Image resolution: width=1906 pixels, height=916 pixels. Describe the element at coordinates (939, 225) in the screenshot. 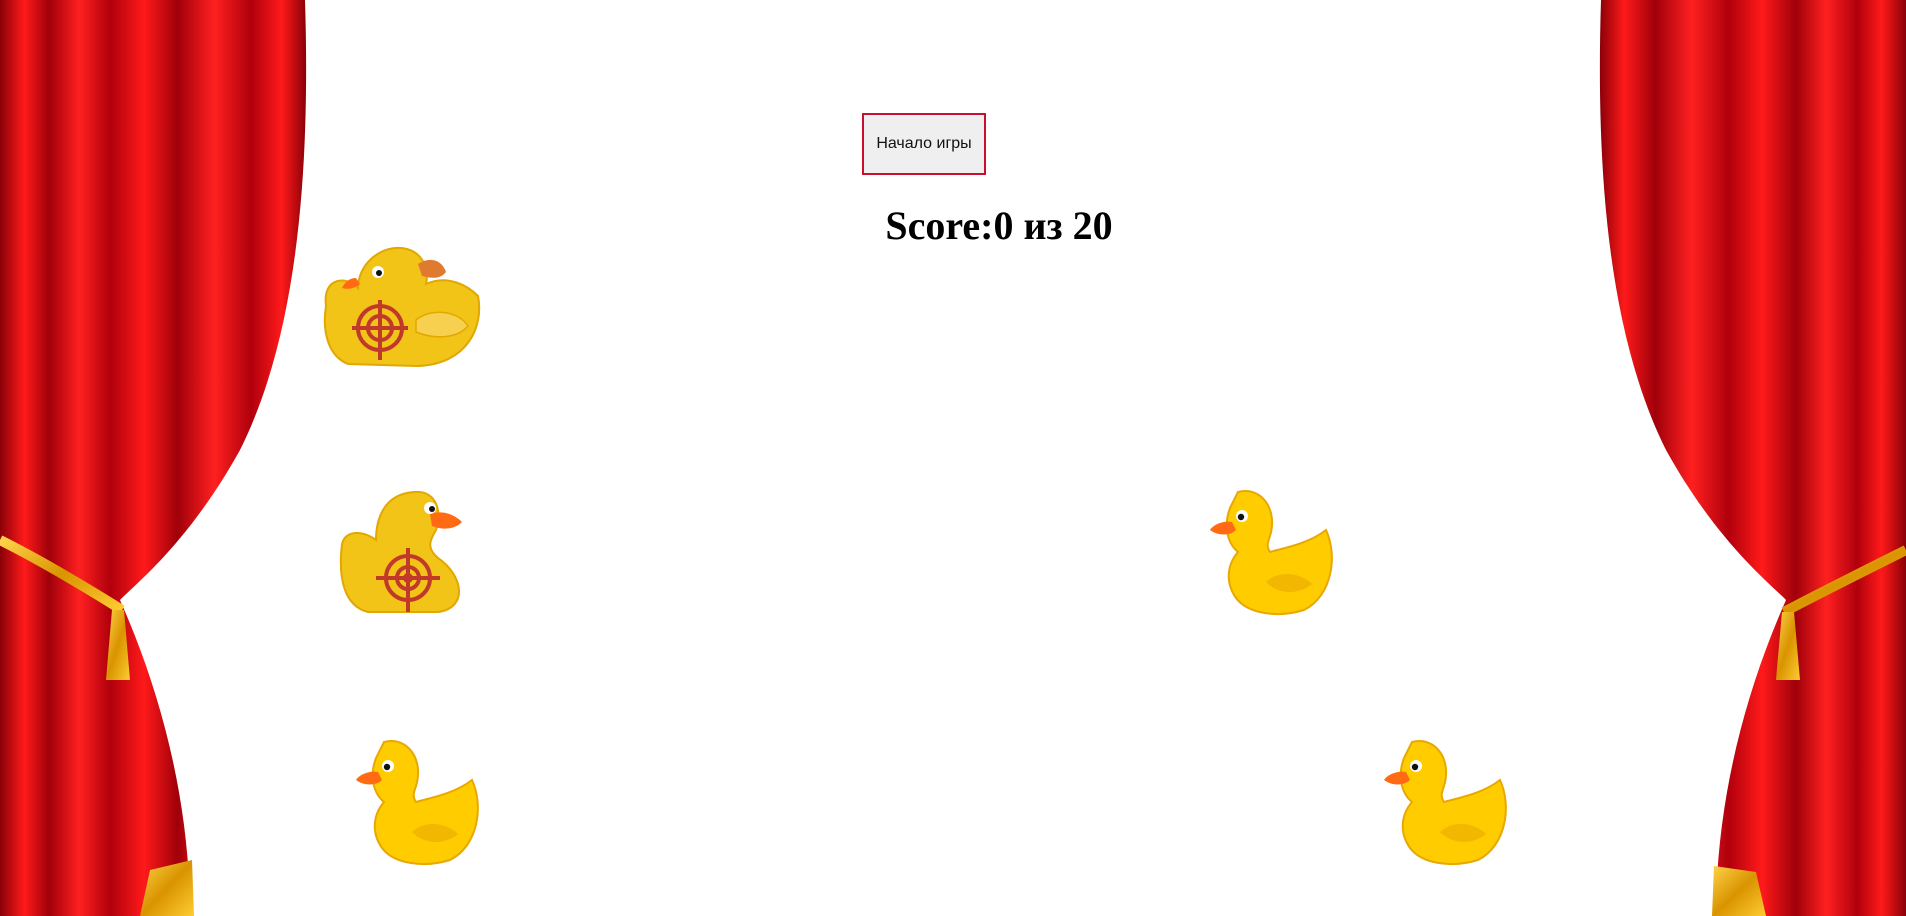

I see `score-label: Score:` at that location.